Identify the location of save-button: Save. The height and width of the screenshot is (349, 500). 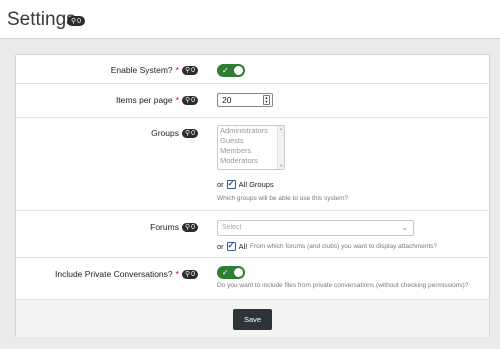
(252, 319).